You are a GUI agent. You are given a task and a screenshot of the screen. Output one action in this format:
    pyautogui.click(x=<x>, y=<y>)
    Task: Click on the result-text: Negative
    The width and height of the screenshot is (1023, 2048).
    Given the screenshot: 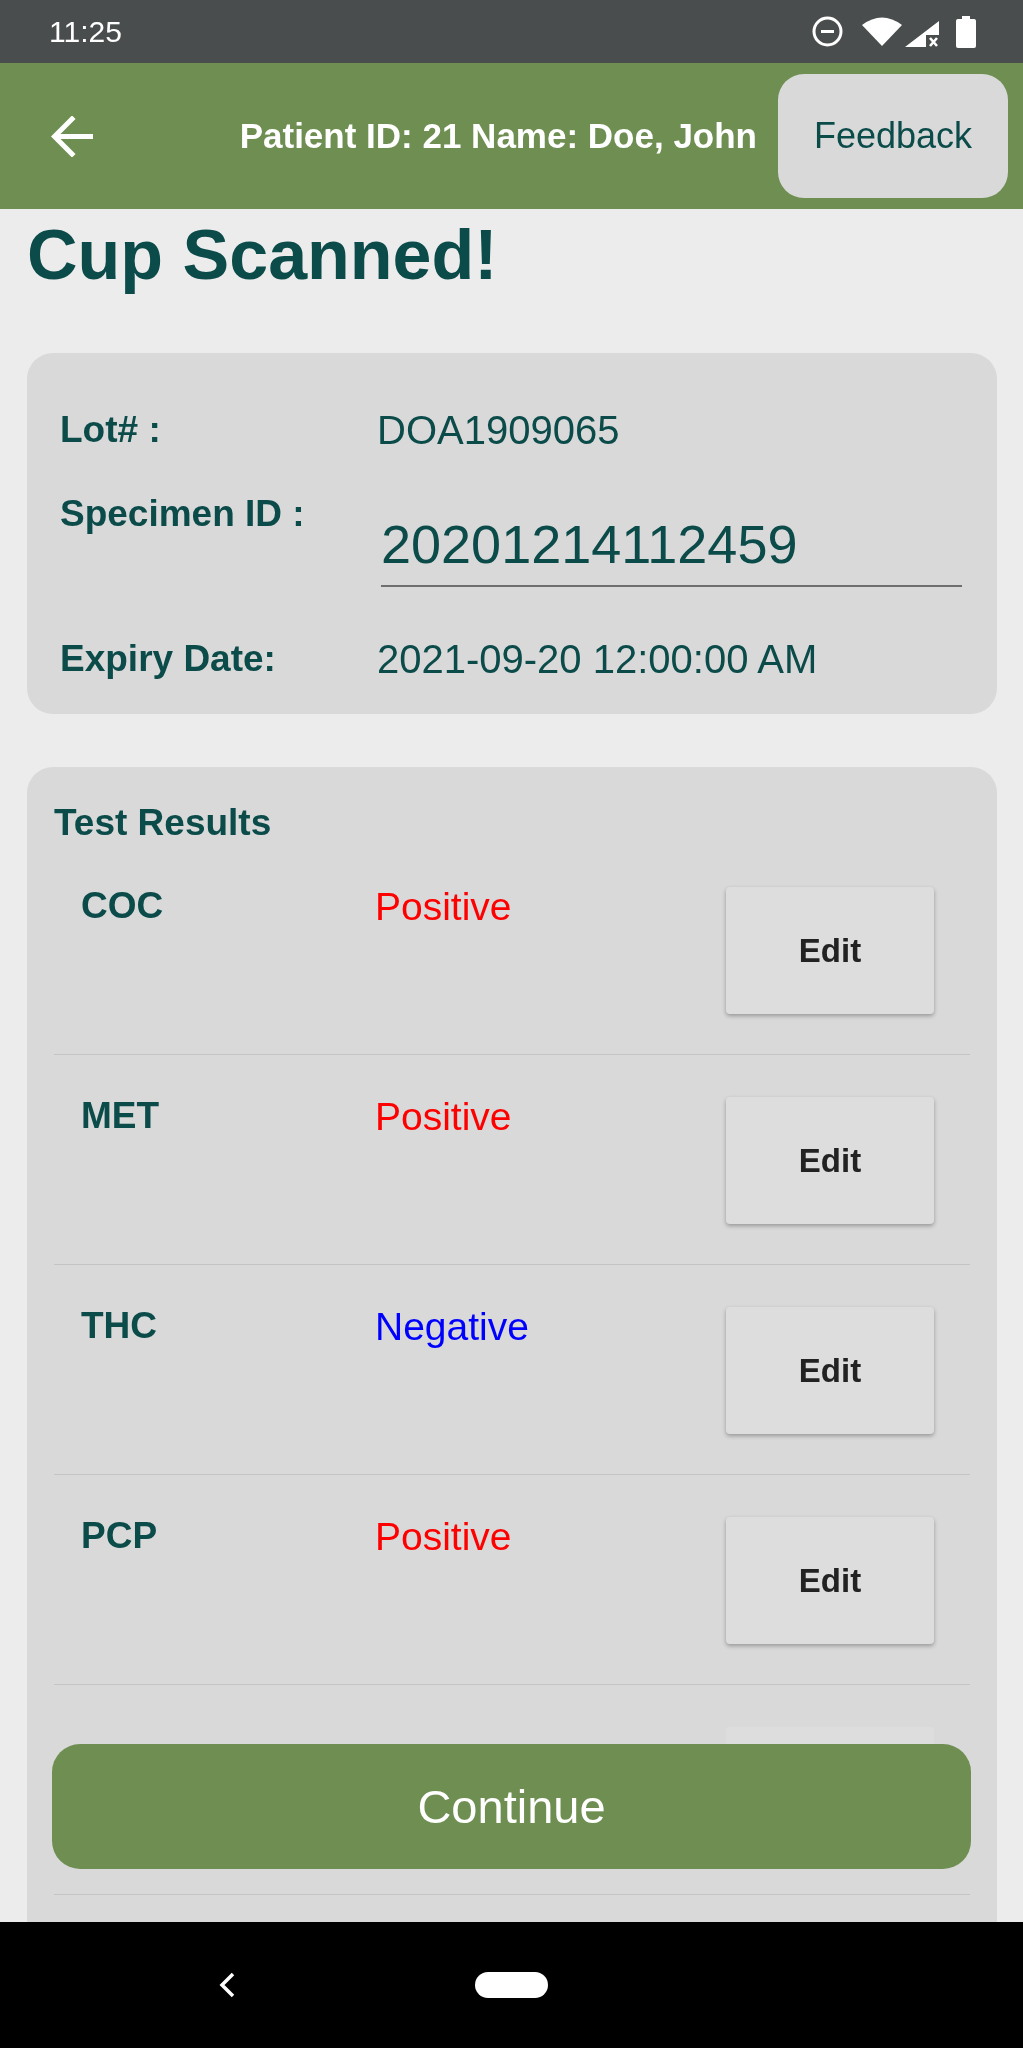 What is the action you would take?
    pyautogui.click(x=452, y=1326)
    